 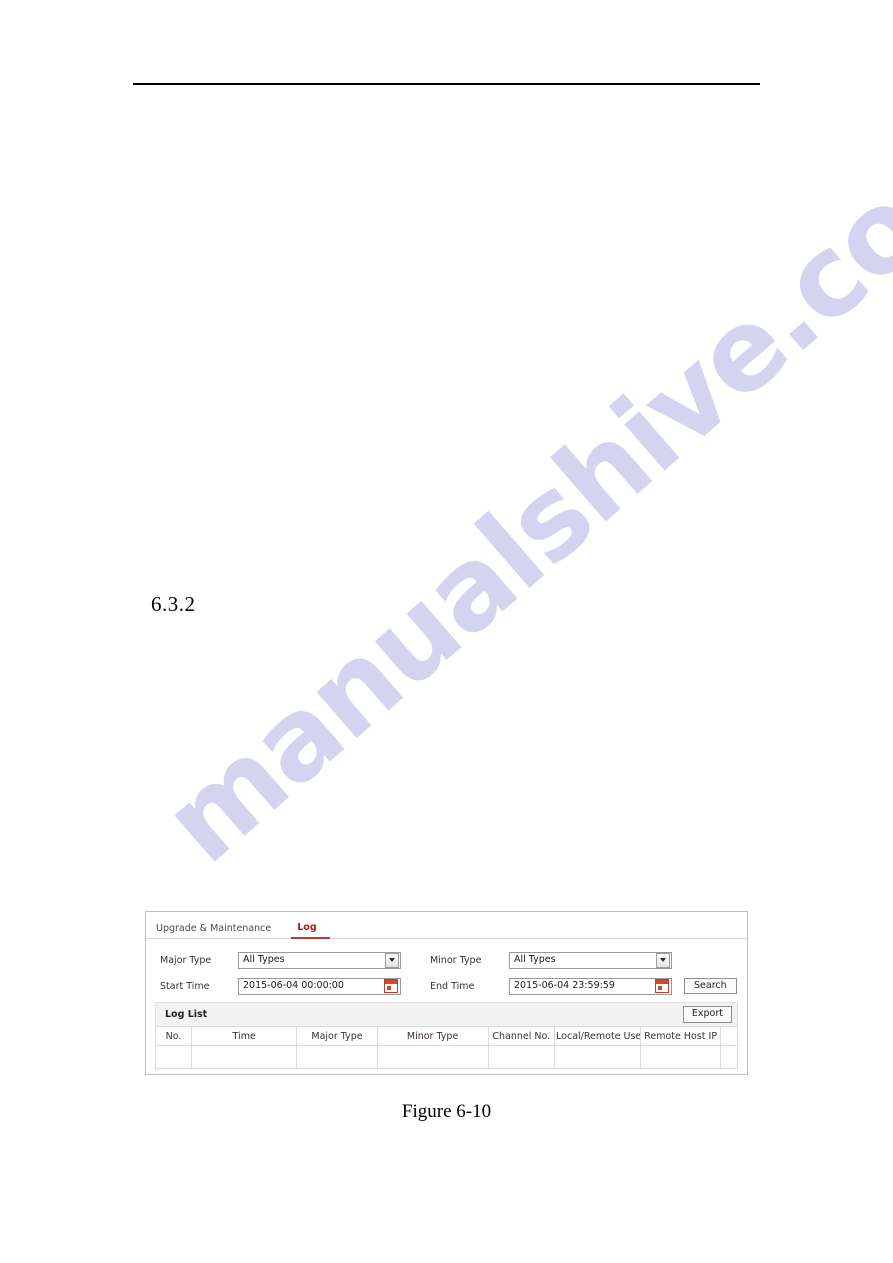 I want to click on tab-upgrade-maintenance: Upgrade & Maintenance, so click(x=217, y=931).